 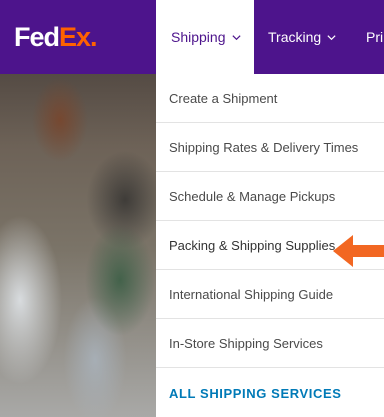 What do you see at coordinates (375, 37) in the screenshot?
I see `tab-print-label: Pri` at bounding box center [375, 37].